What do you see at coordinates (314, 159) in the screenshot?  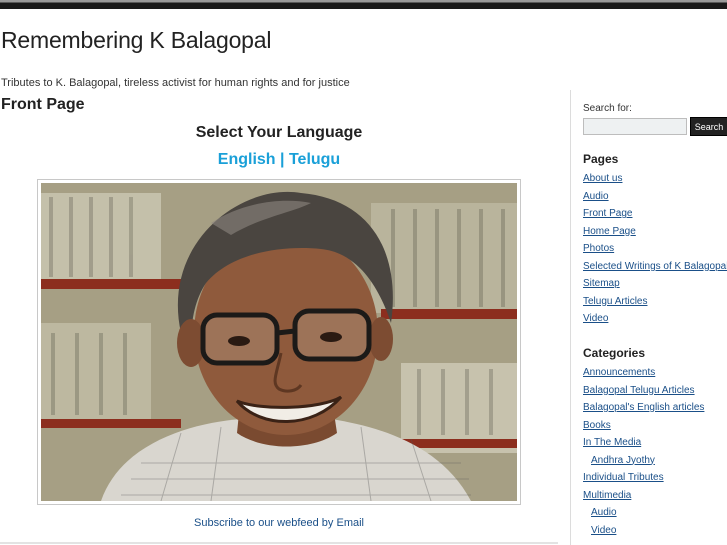 I see `telugu-link: Telugu` at bounding box center [314, 159].